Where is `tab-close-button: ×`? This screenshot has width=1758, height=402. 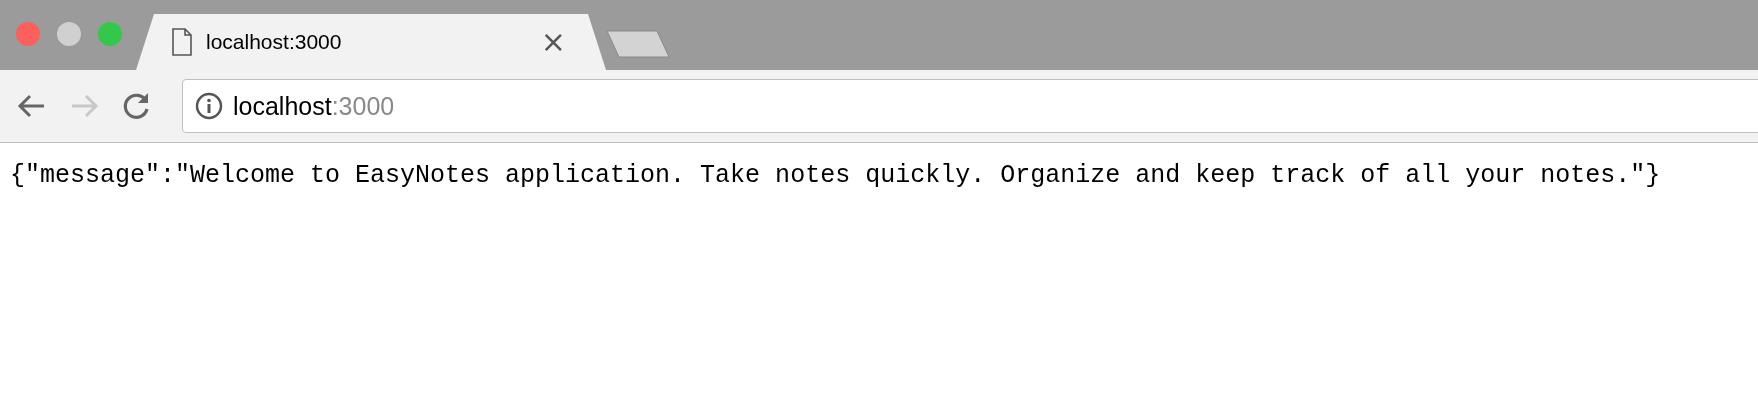
tab-close-button: × is located at coordinates (553, 42).